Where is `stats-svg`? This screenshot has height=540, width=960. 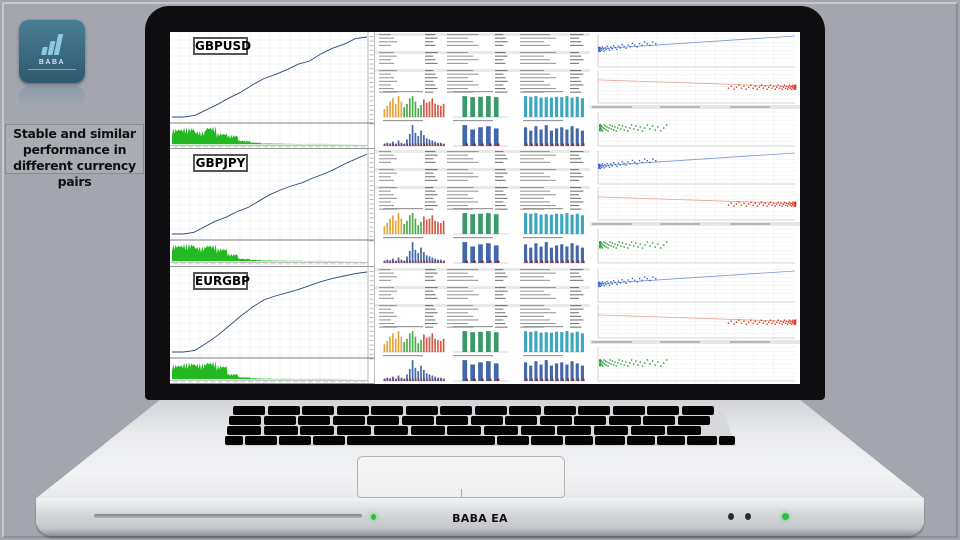
stats-svg is located at coordinates (482, 207).